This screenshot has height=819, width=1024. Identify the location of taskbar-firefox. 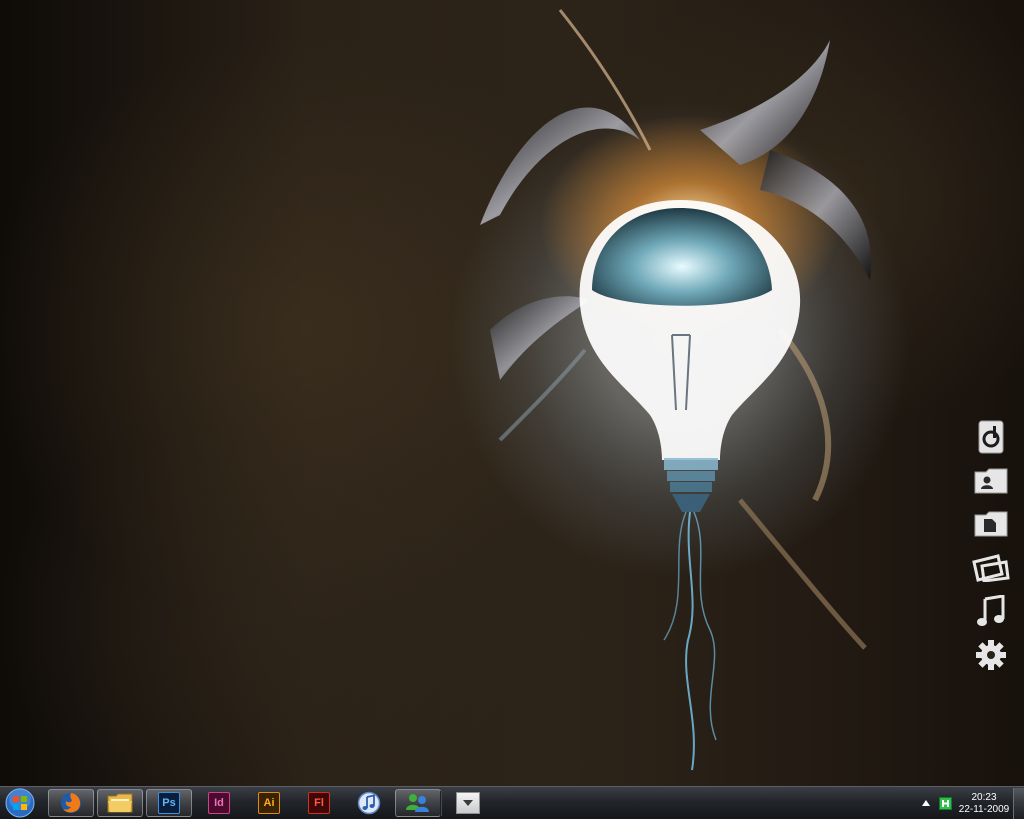
(71, 803).